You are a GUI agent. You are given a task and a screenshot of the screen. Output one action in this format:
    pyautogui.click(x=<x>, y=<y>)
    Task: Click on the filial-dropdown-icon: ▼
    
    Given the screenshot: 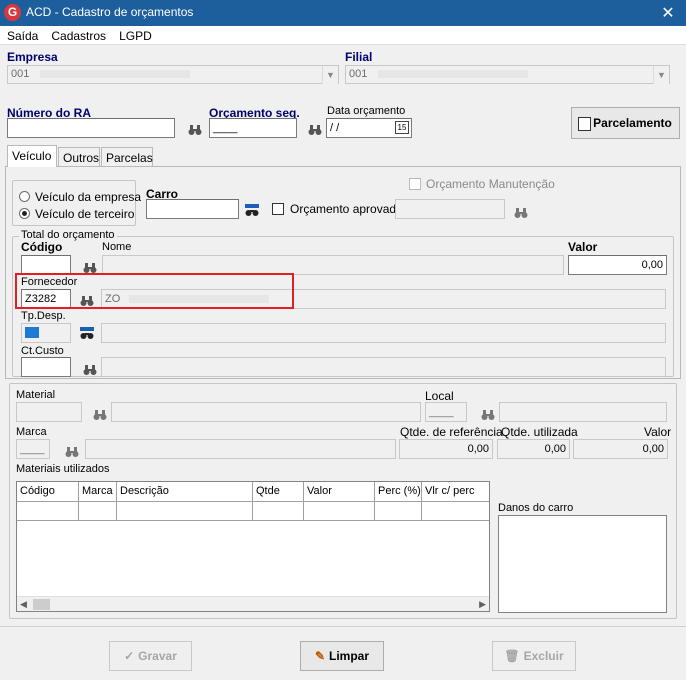 What is the action you would take?
    pyautogui.click(x=661, y=75)
    